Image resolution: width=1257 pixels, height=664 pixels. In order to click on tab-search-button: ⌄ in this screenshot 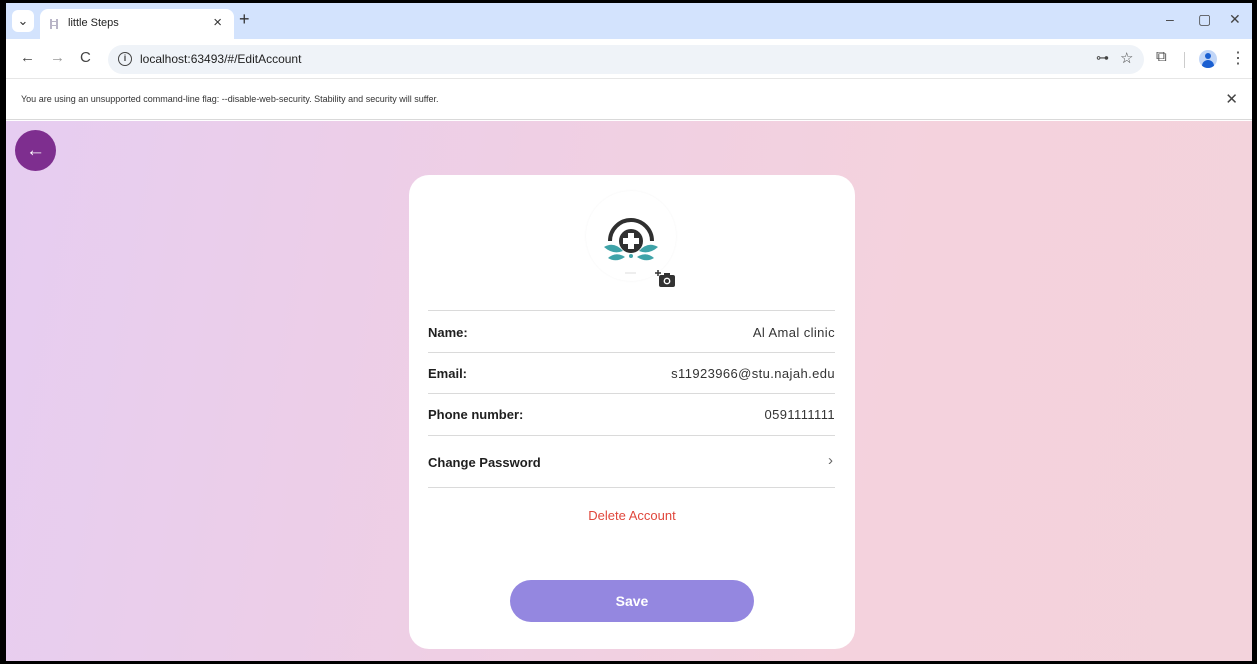, I will do `click(23, 21)`.